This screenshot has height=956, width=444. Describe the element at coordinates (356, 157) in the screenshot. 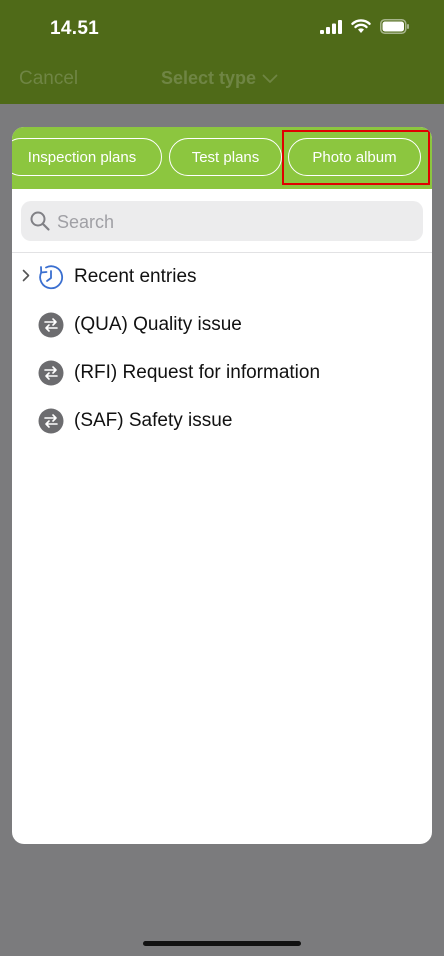

I see `highlight-box` at that location.